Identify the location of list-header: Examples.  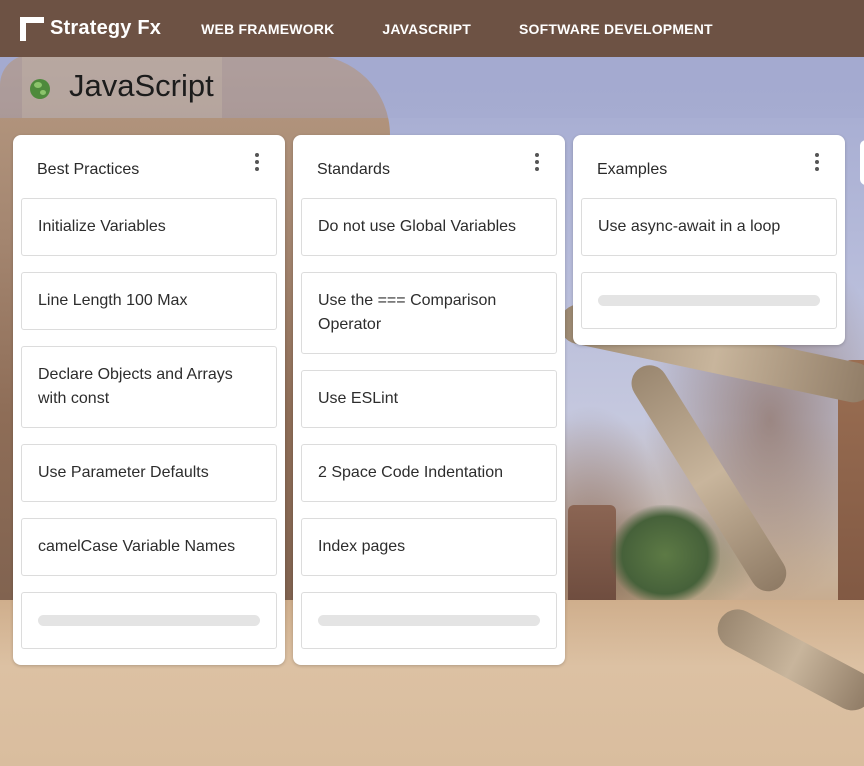
(709, 166).